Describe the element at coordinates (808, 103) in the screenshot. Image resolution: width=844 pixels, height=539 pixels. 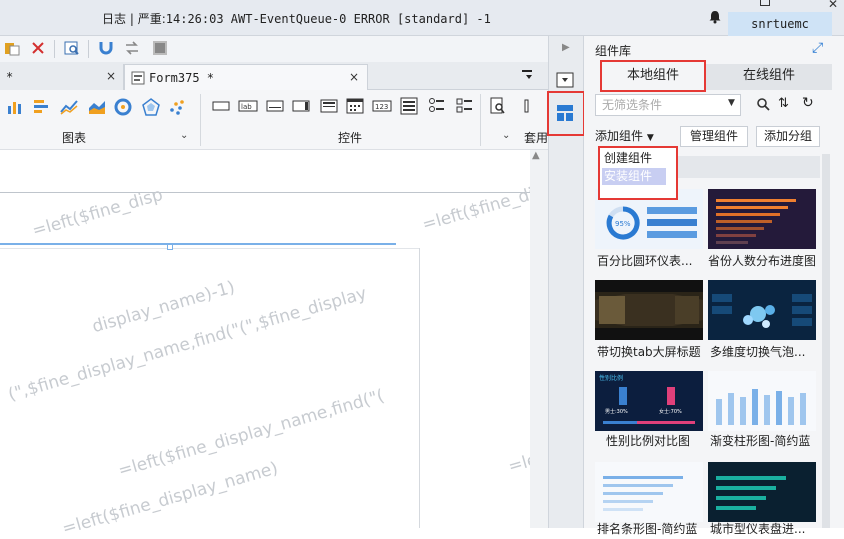
I see `refresh-icon: ↻` at that location.